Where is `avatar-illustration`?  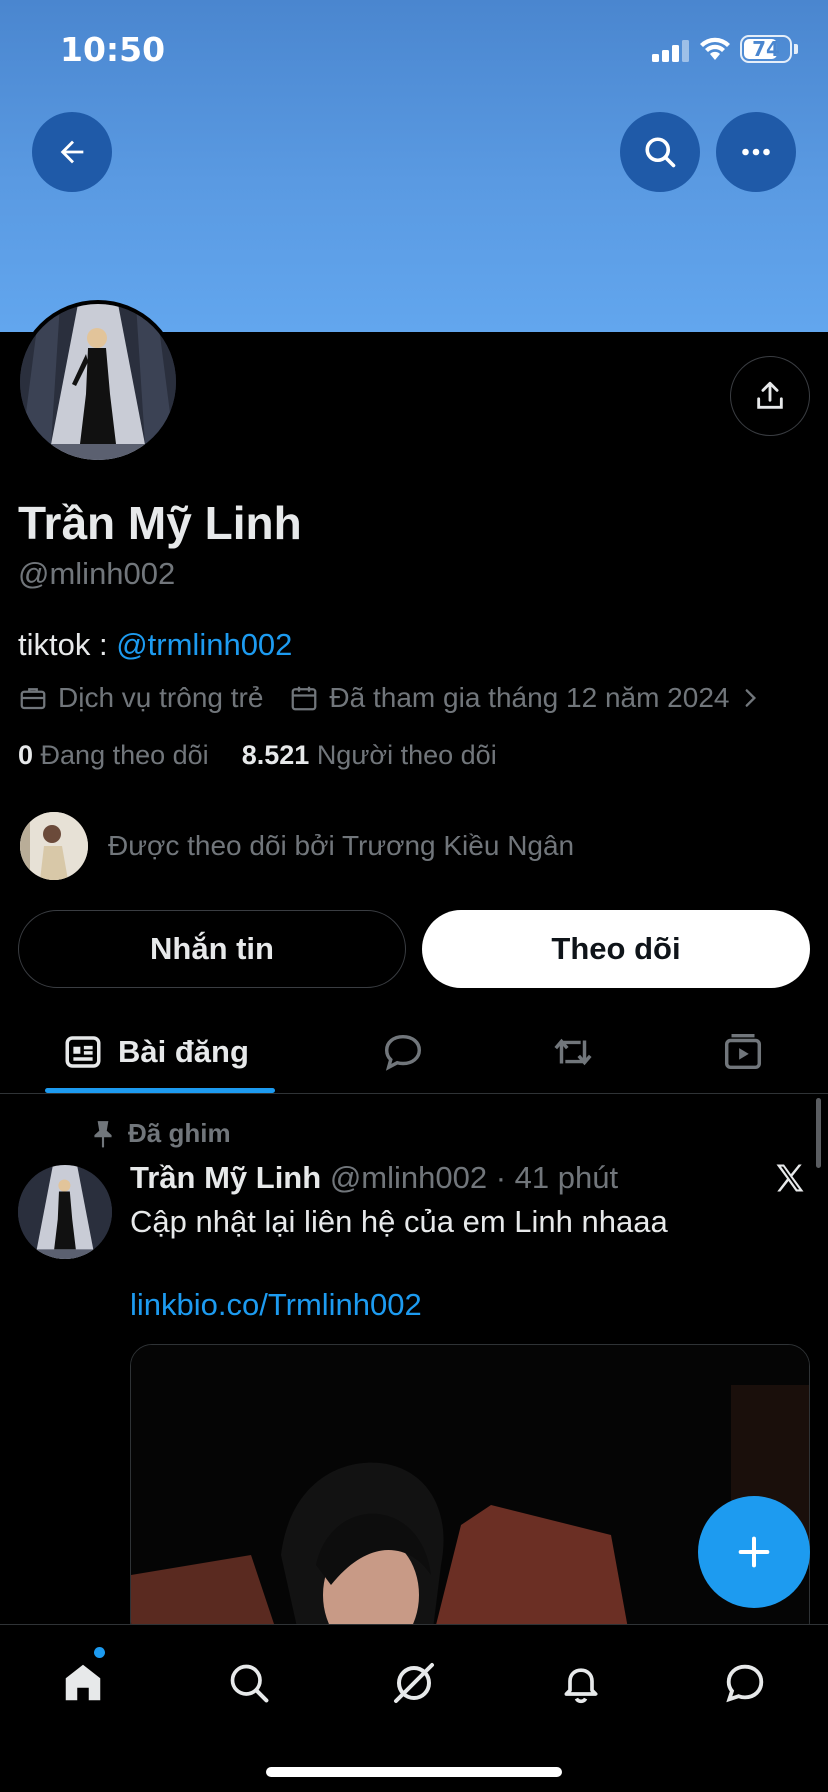
avatar-illustration is located at coordinates (98, 382).